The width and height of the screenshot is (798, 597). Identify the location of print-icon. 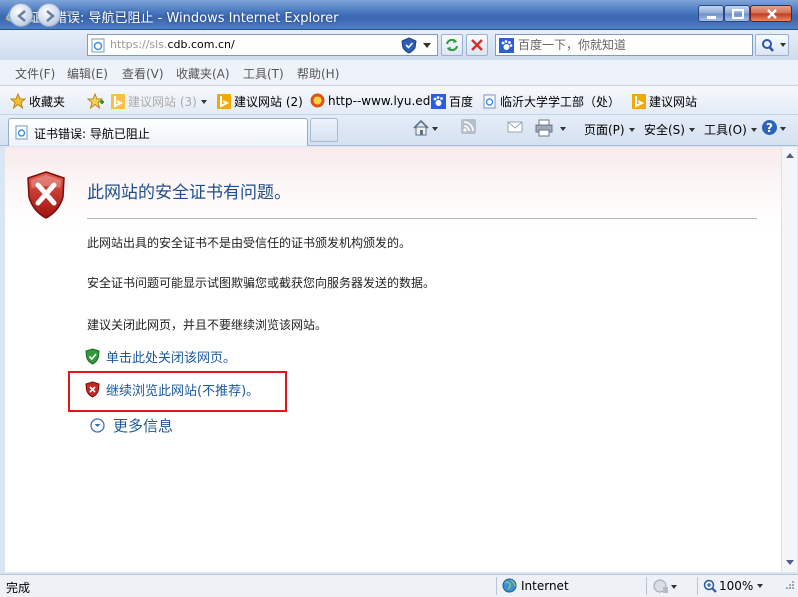
(544, 128).